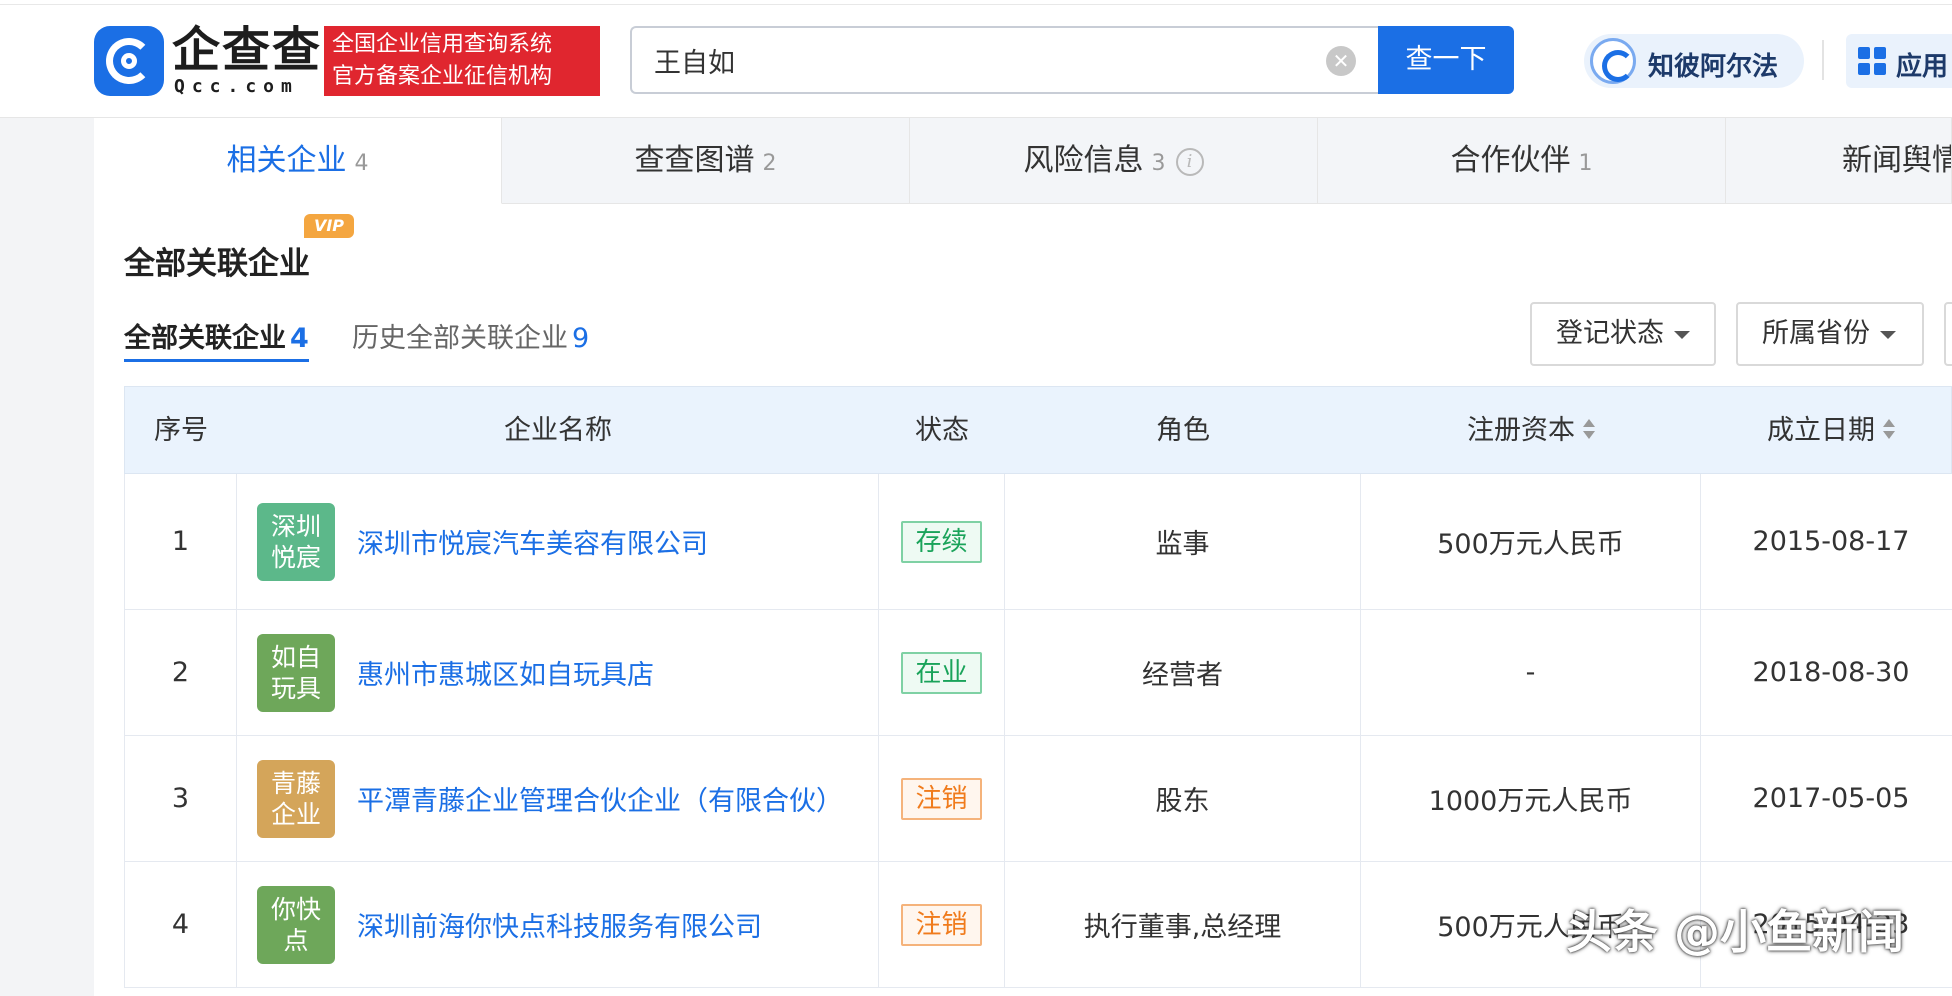 The width and height of the screenshot is (1952, 996). I want to click on capital-cell: -, so click(1531, 672).